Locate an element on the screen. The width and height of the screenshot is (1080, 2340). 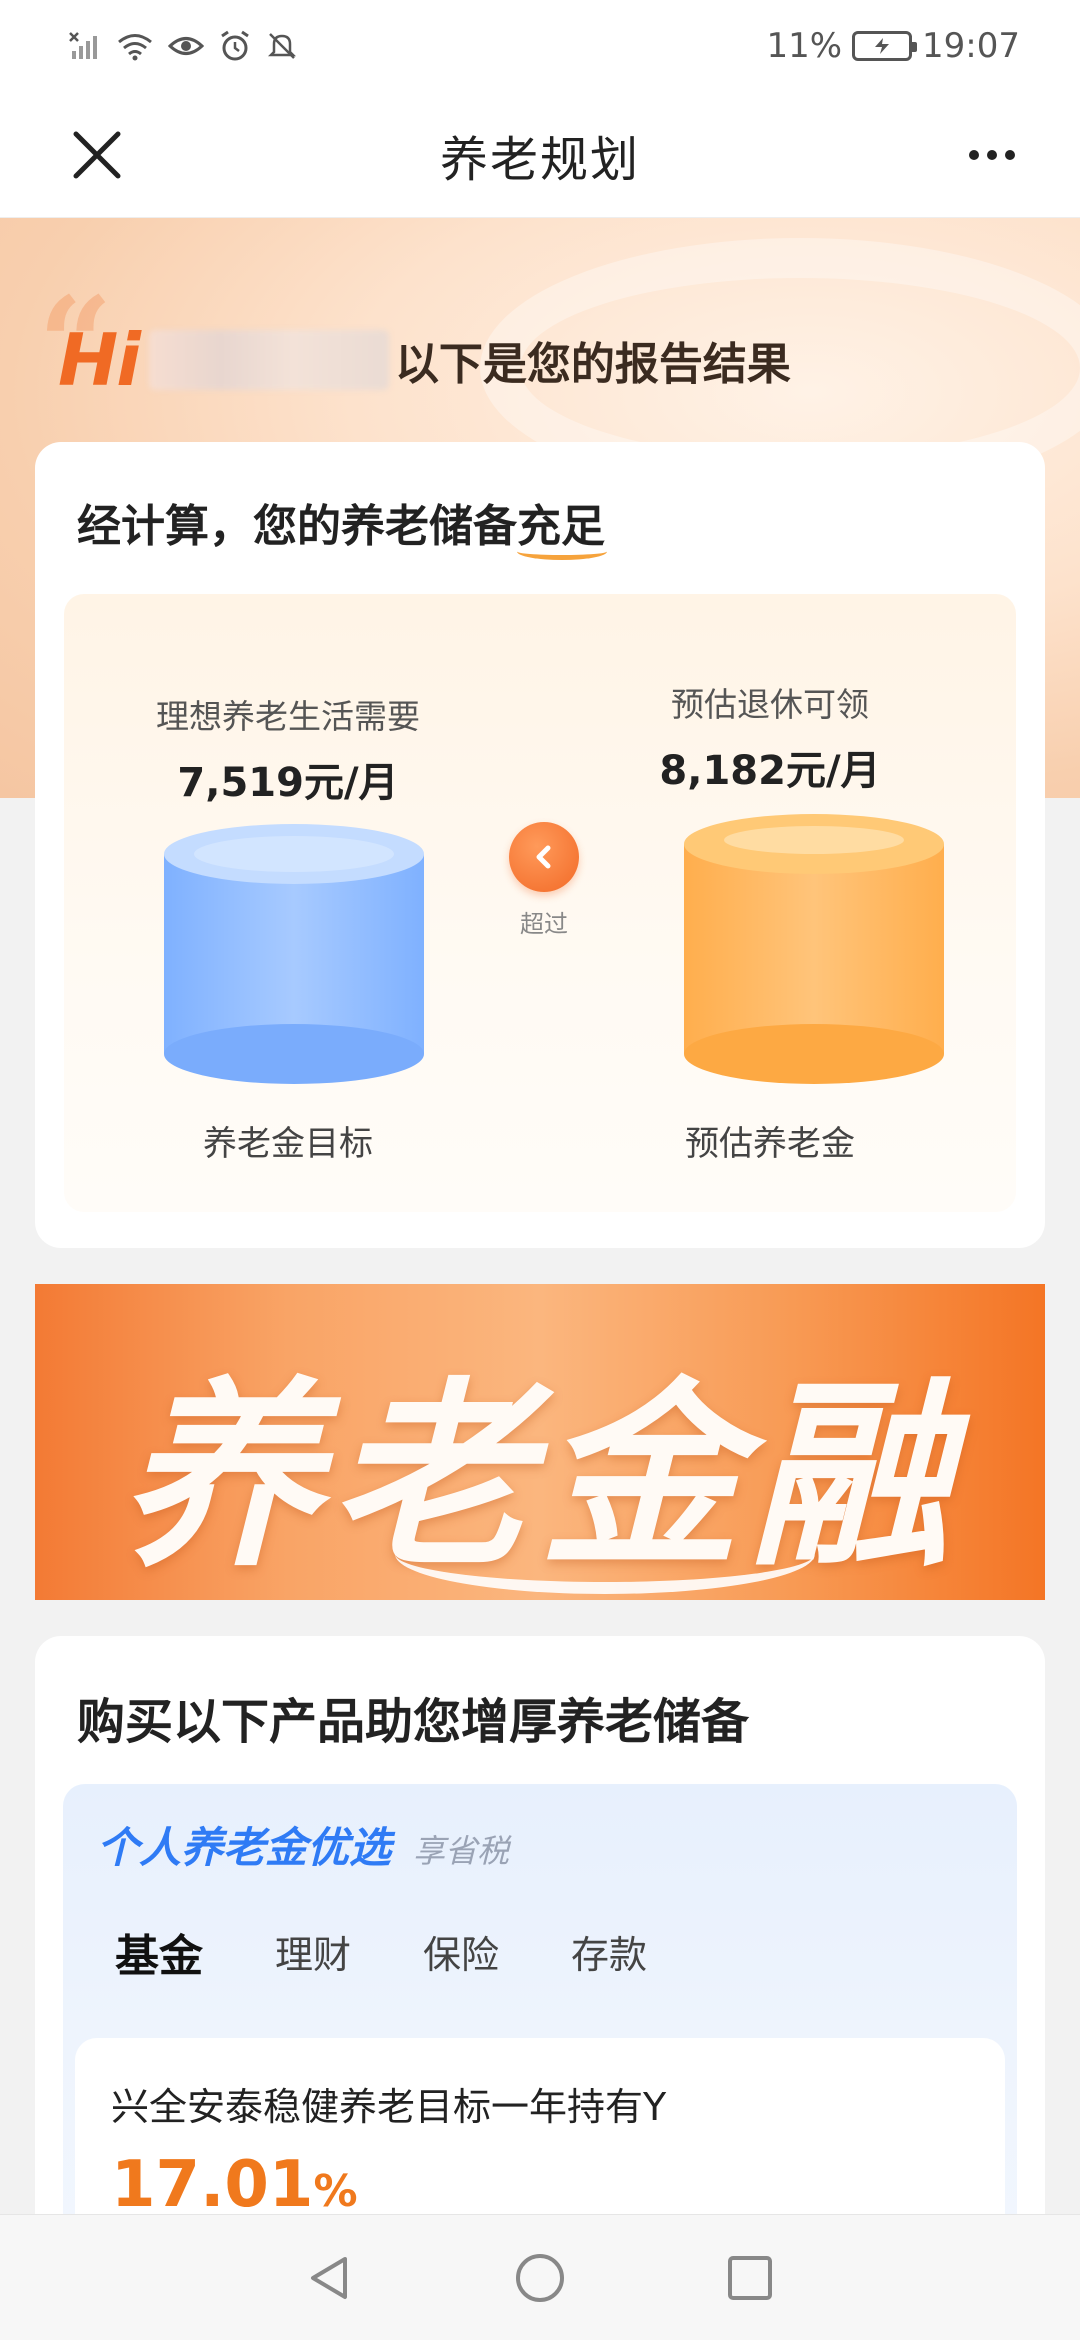
goal-label: 理想养老生活需要 is located at coordinates (288, 716).